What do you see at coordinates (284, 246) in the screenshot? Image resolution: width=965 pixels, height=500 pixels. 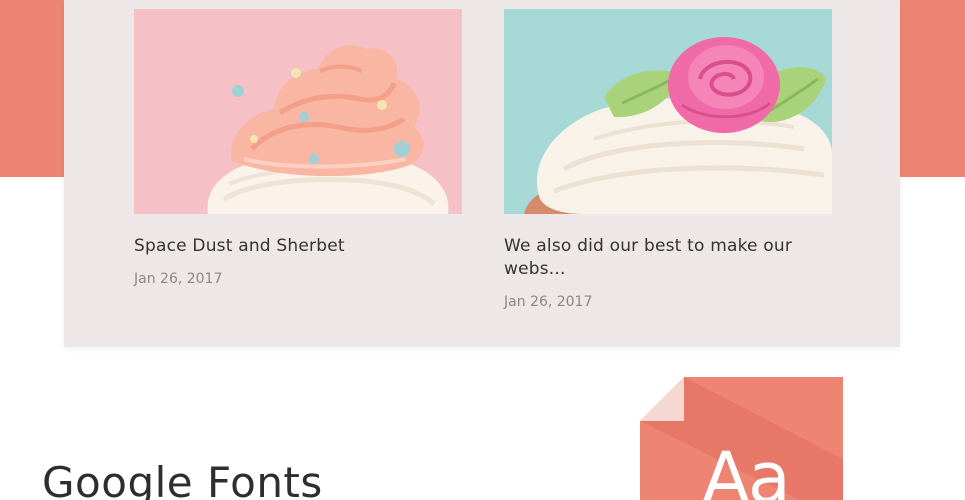 I see `post-title: Space Dust and Sherbet` at bounding box center [284, 246].